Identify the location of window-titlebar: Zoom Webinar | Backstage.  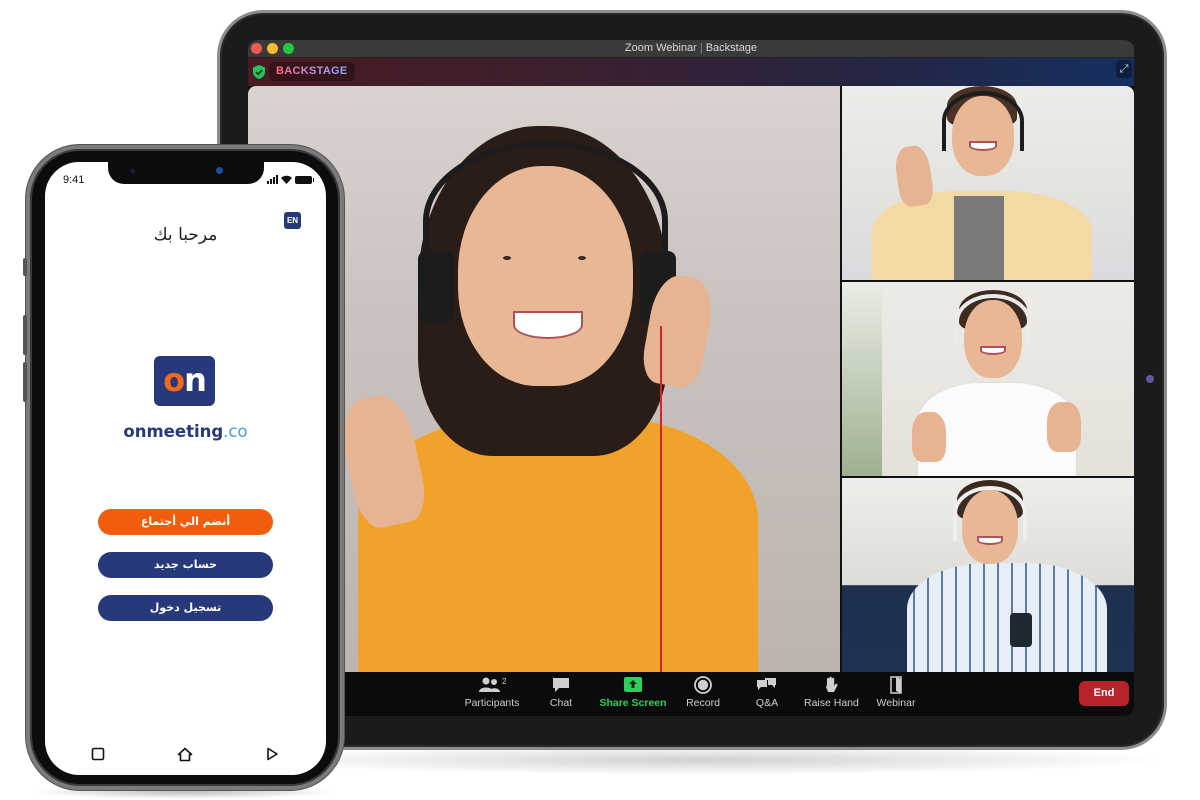
(691, 49).